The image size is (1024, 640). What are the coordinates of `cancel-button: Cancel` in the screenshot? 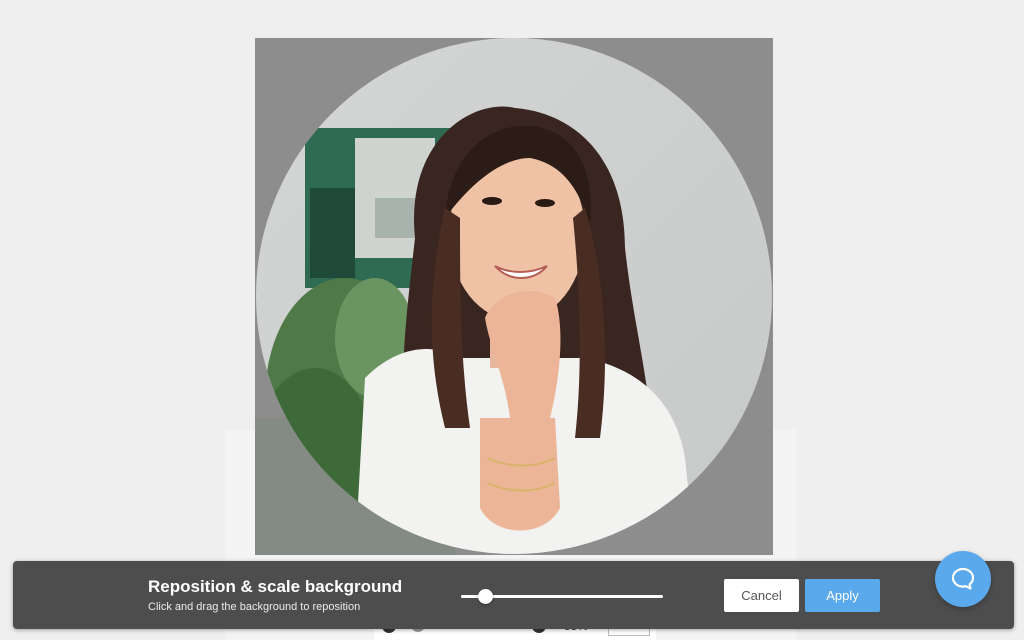 It's located at (761, 595).